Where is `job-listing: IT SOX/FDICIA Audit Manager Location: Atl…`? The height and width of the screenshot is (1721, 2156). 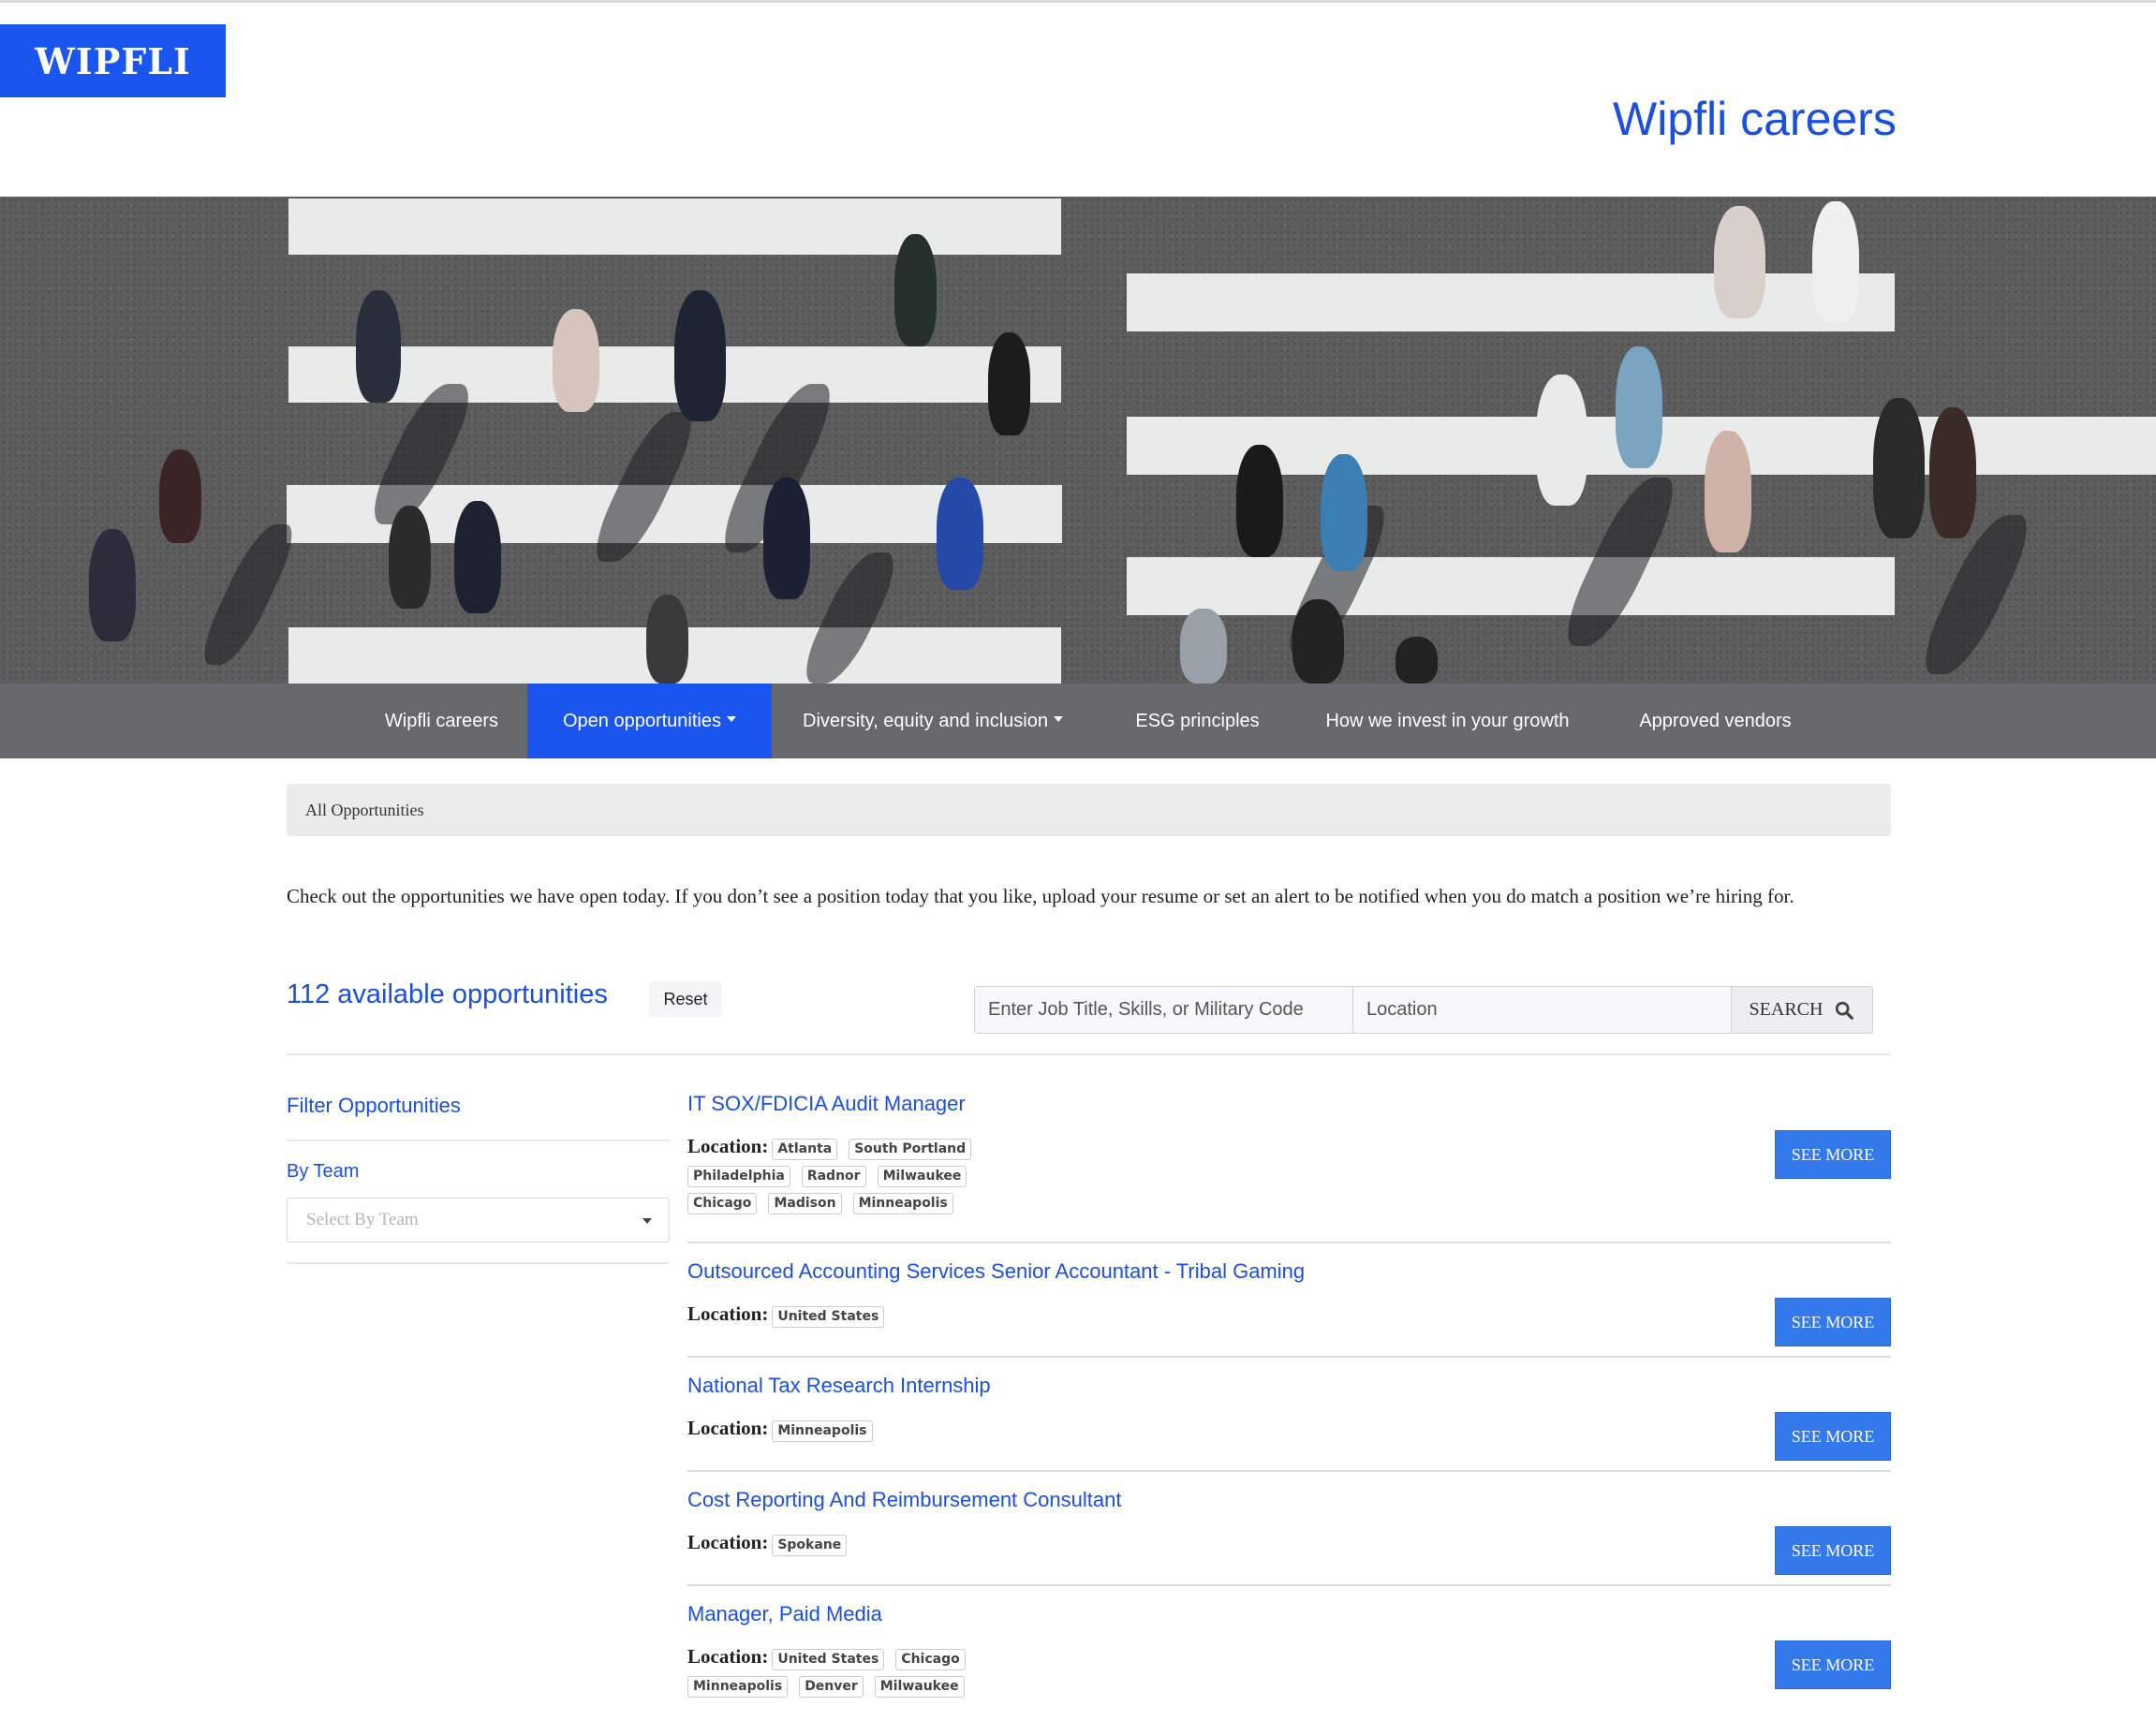 job-listing: IT SOX/FDICIA Audit Manager Location: Atl… is located at coordinates (1289, 1167).